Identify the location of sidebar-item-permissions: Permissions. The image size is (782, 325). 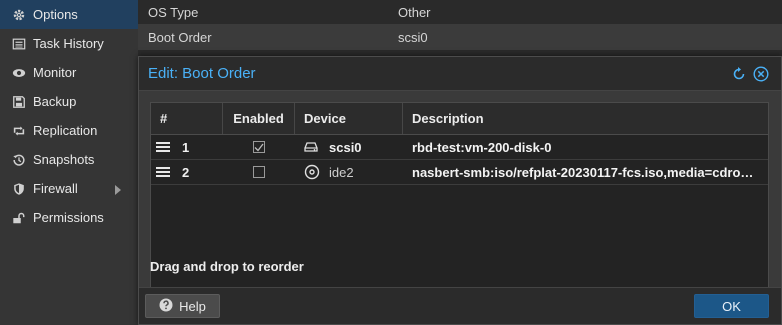
(69, 217).